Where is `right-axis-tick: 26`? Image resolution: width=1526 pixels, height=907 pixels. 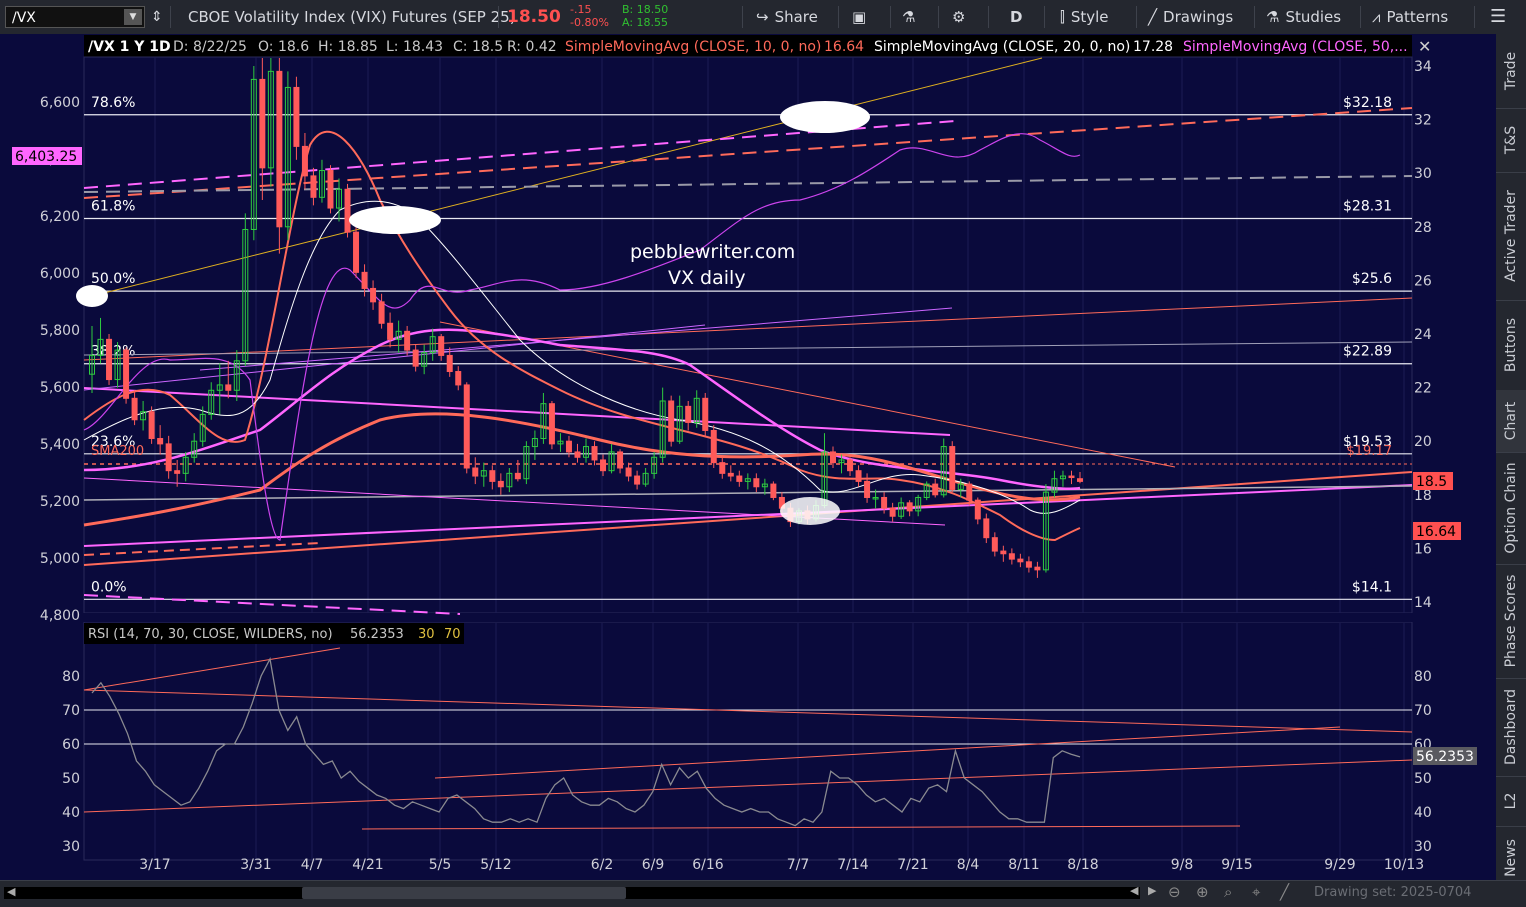
right-axis-tick: 26 is located at coordinates (1423, 281).